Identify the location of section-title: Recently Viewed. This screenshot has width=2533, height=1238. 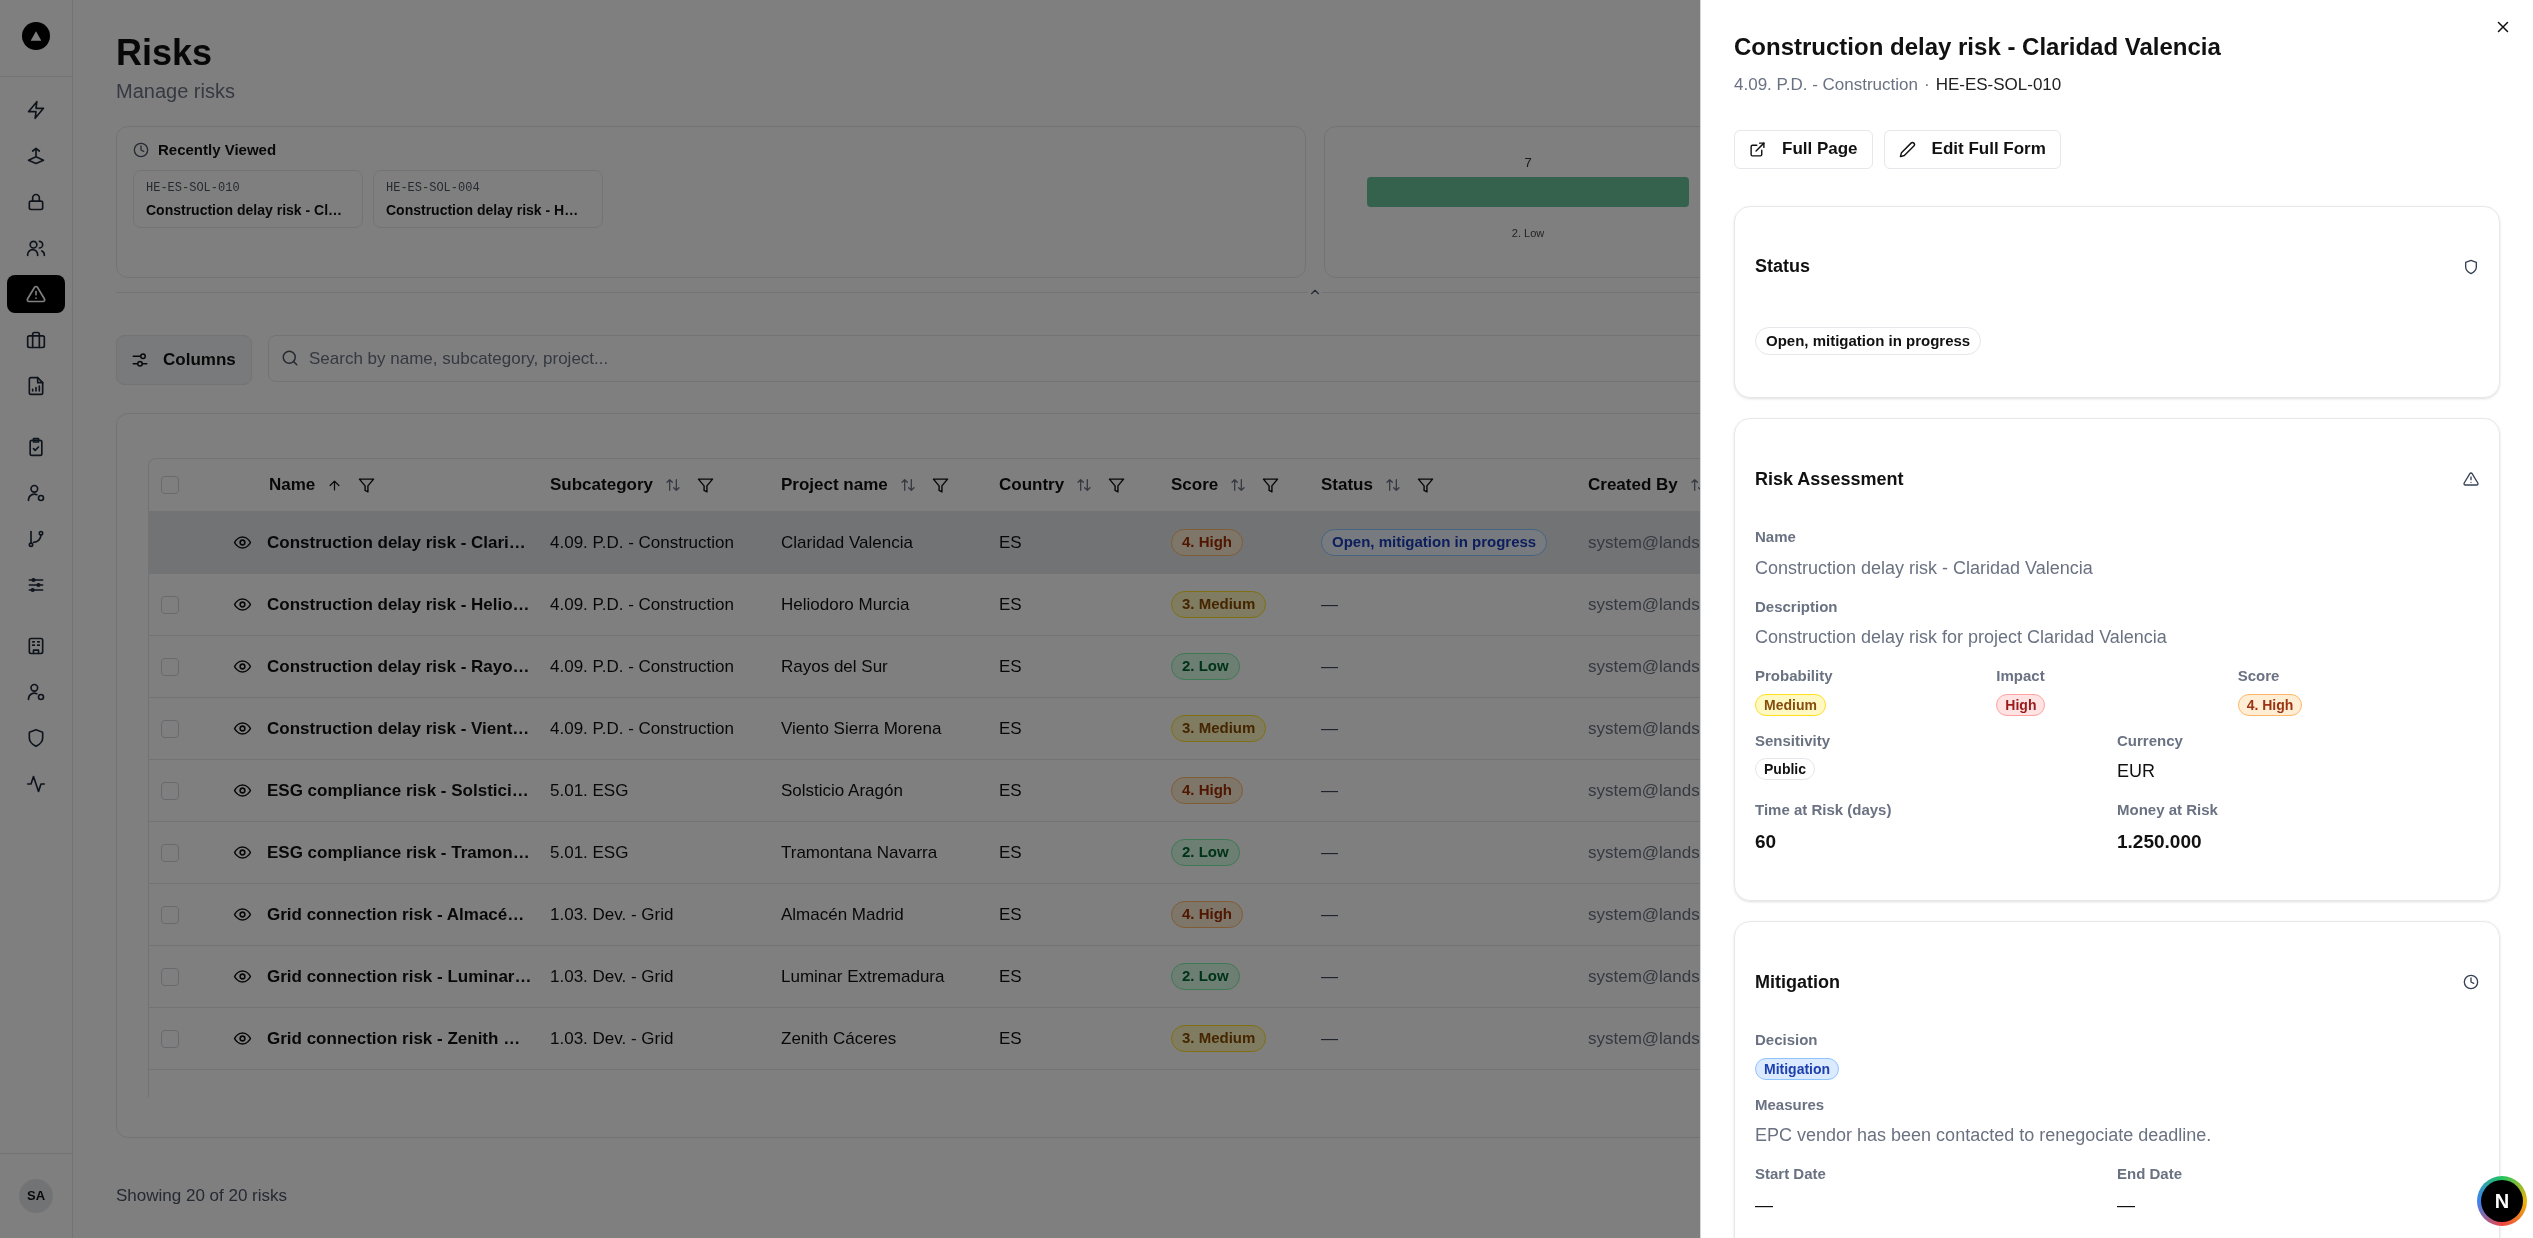
(217, 150).